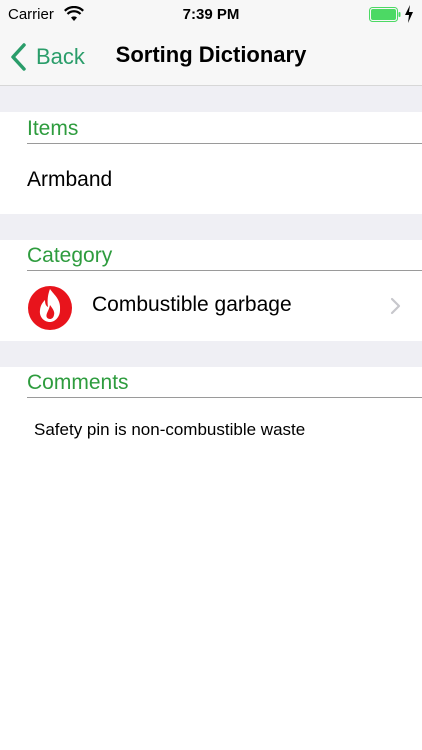  What do you see at coordinates (385, 14) in the screenshot?
I see `battery-icon` at bounding box center [385, 14].